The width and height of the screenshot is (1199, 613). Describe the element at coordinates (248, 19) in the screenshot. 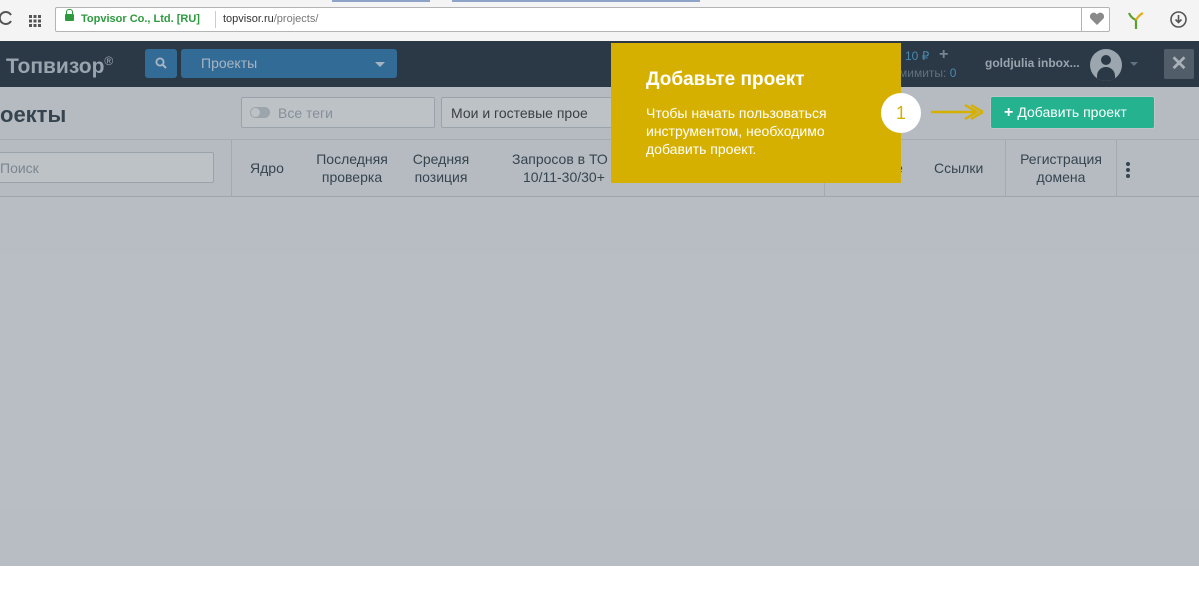

I see `url-domain: topvisor.ru` at that location.